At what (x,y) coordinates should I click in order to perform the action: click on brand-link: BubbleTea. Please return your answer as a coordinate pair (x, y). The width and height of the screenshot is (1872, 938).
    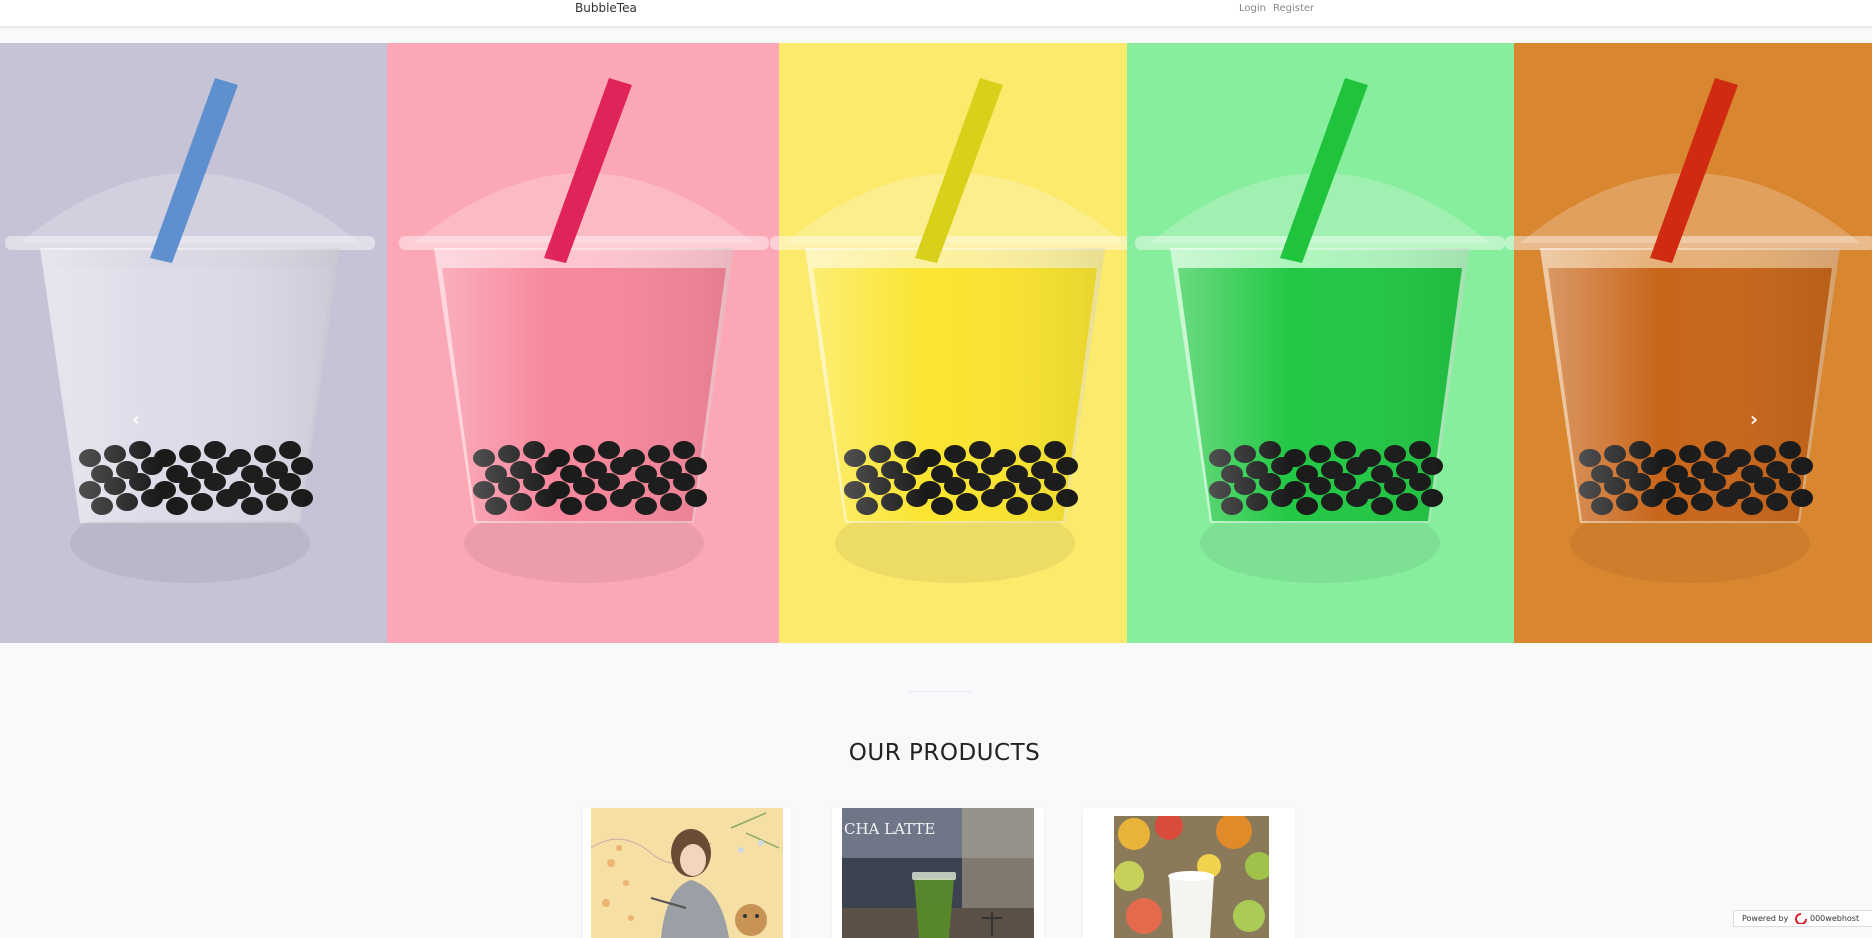
    Looking at the image, I should click on (606, 8).